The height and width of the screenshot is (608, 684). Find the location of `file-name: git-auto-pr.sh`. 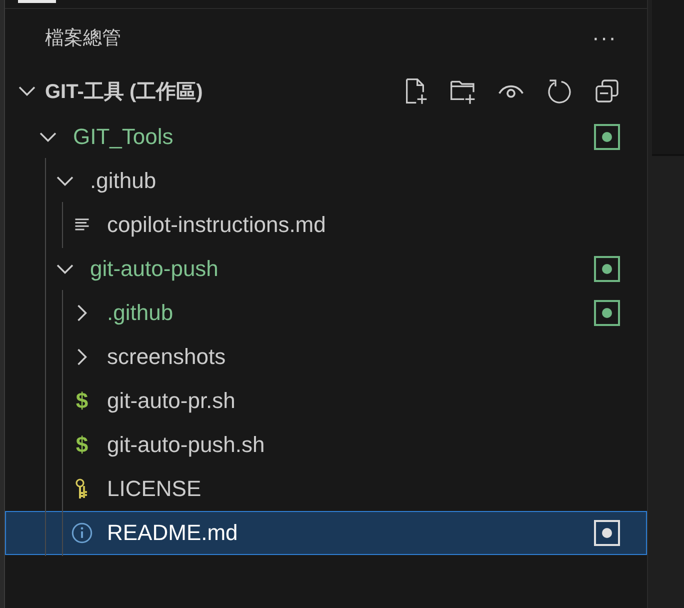

file-name: git-auto-pr.sh is located at coordinates (171, 401).